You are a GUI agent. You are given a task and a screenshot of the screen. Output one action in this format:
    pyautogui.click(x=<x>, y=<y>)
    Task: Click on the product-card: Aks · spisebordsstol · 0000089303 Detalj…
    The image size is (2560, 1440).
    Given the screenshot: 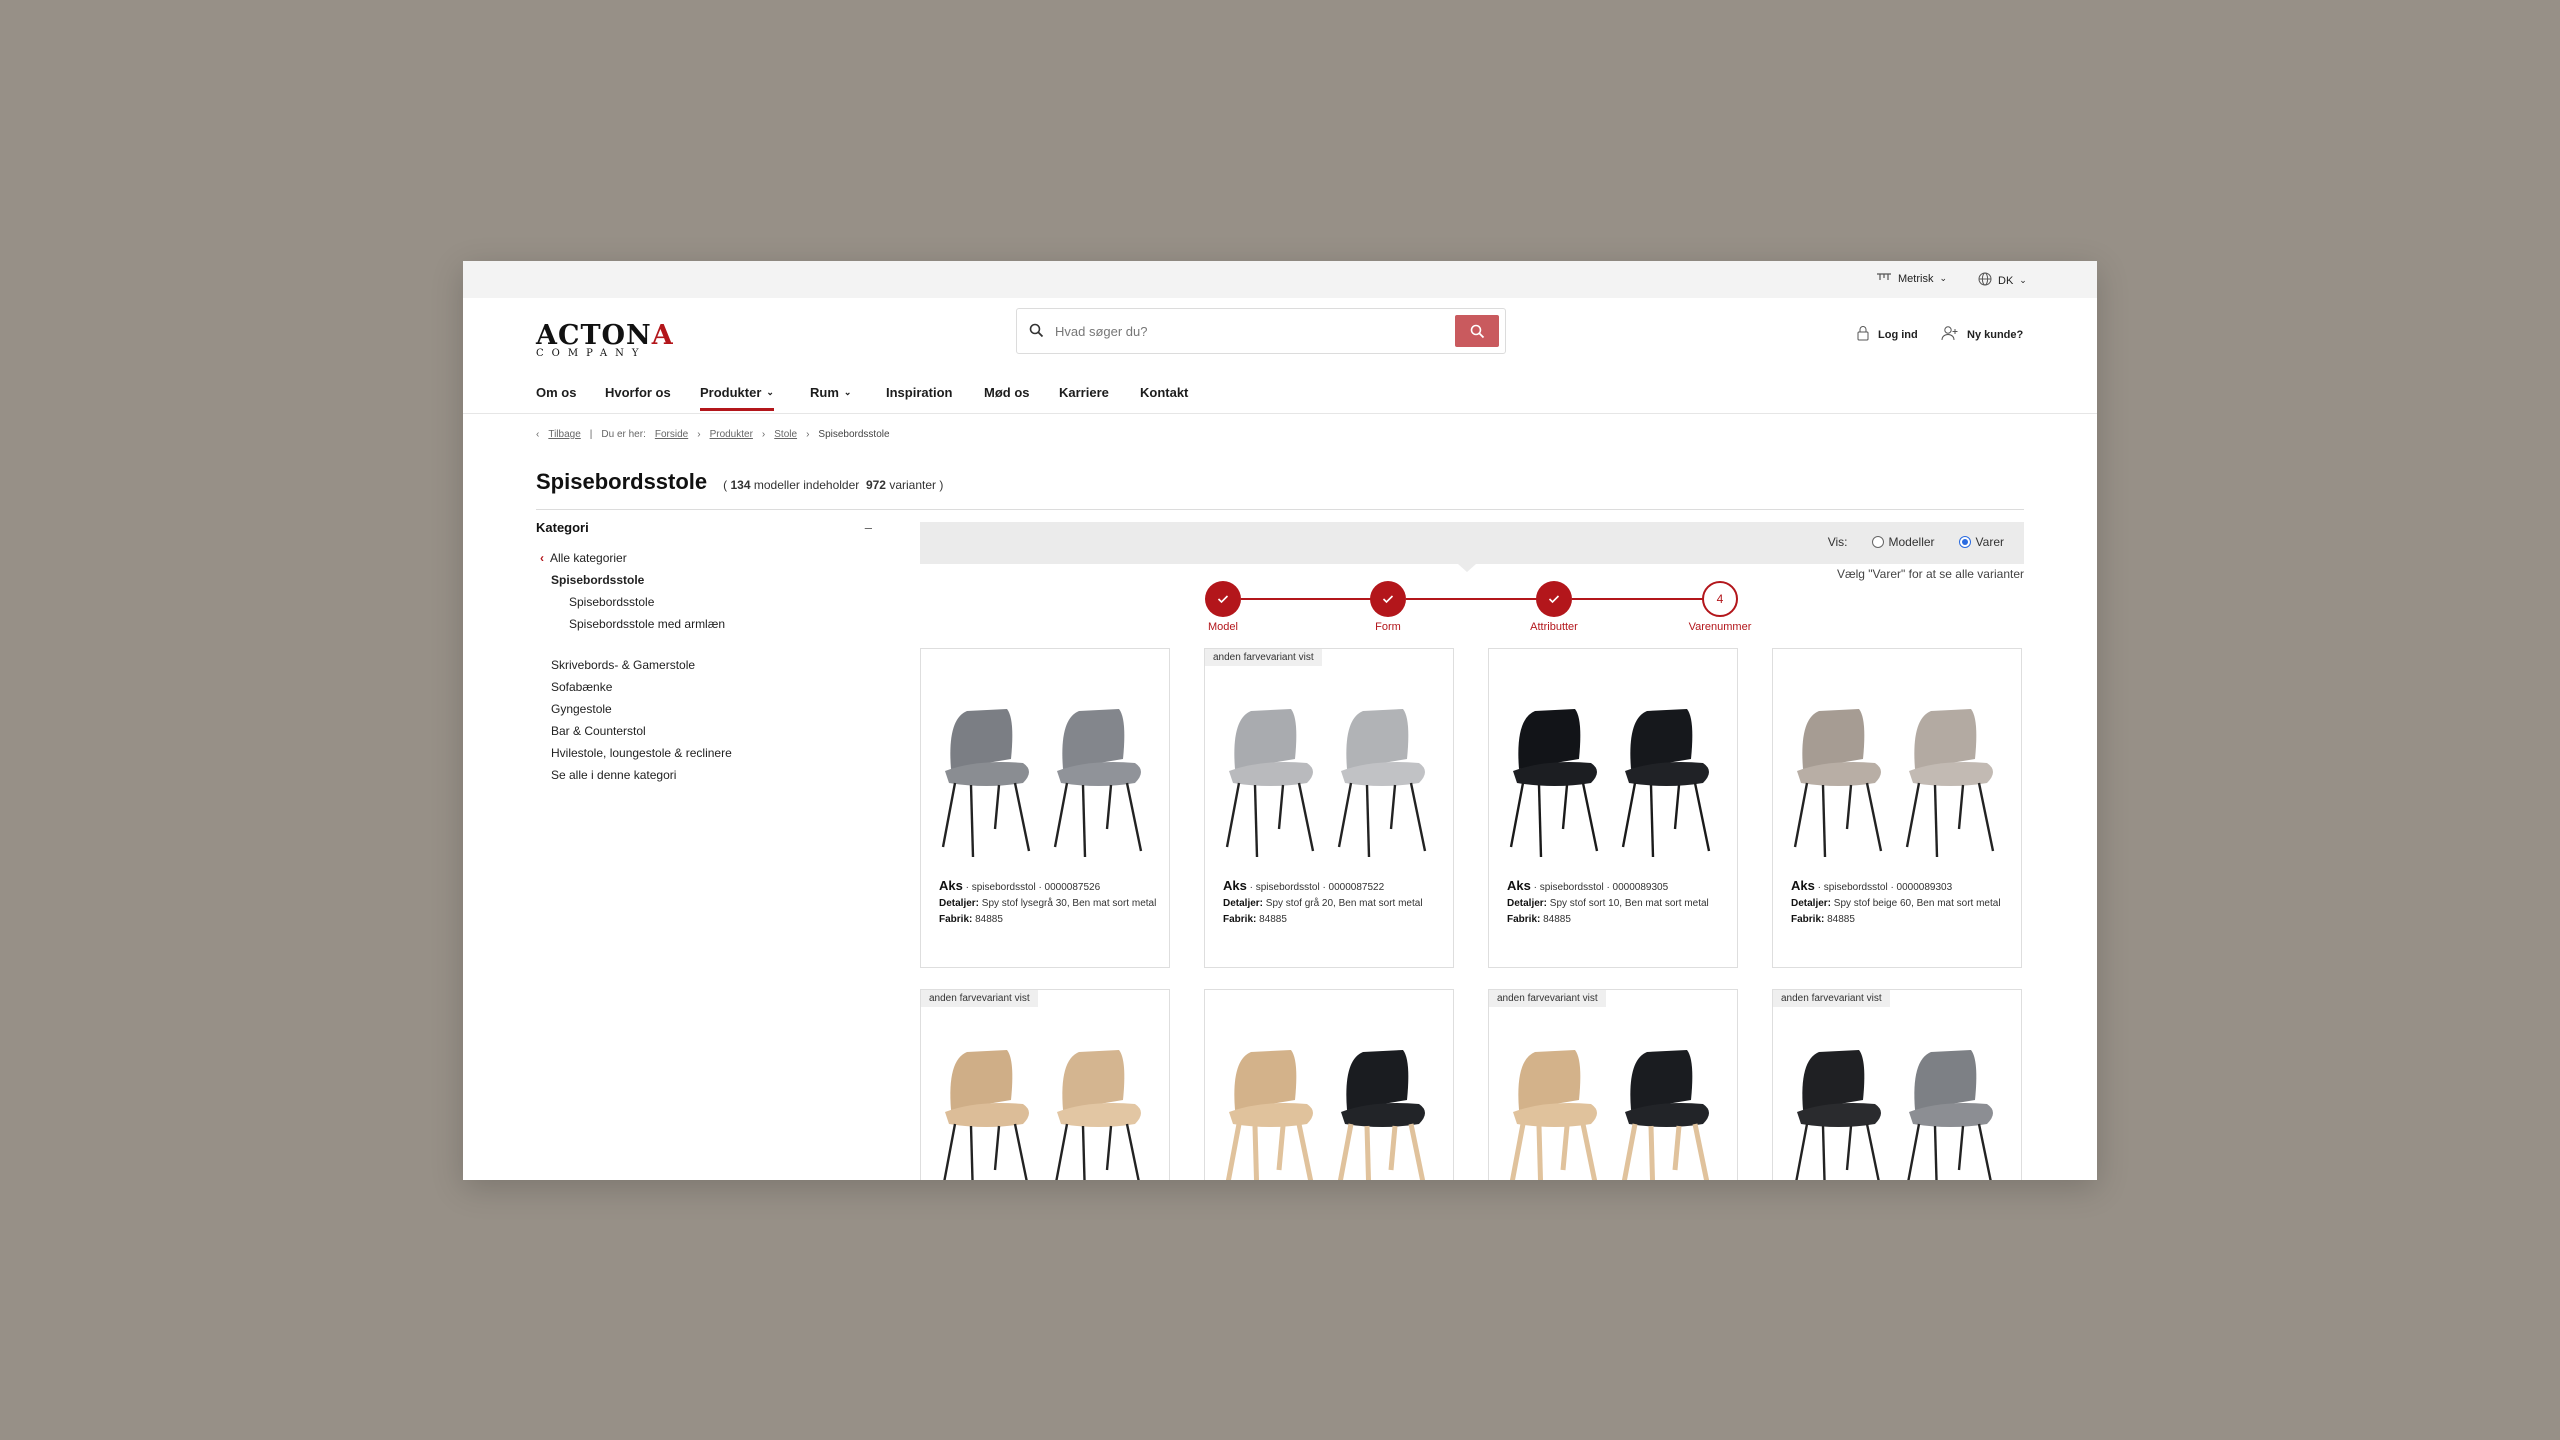 What is the action you would take?
    pyautogui.click(x=1897, y=808)
    